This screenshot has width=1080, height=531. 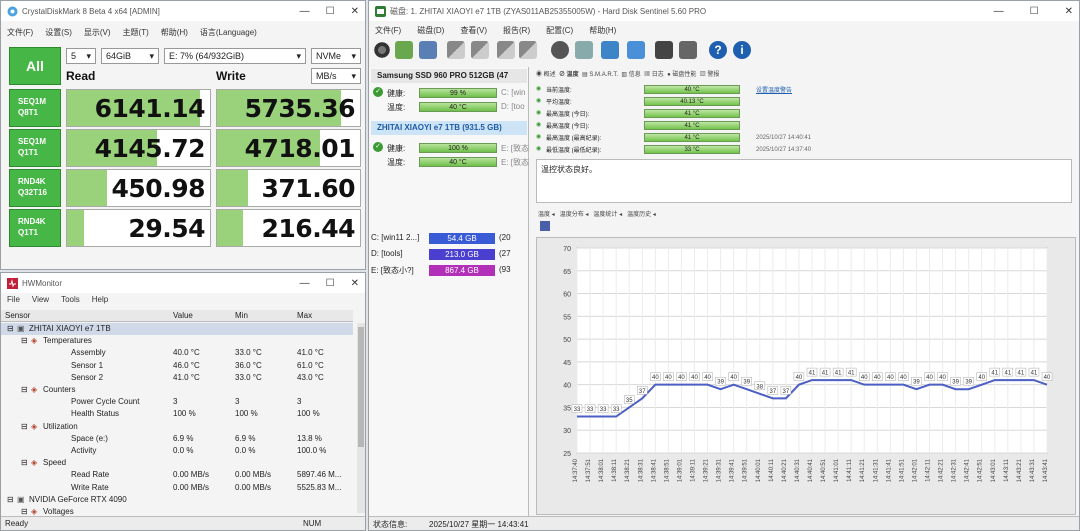 I want to click on vertical-scrollbar, so click(x=361, y=418).